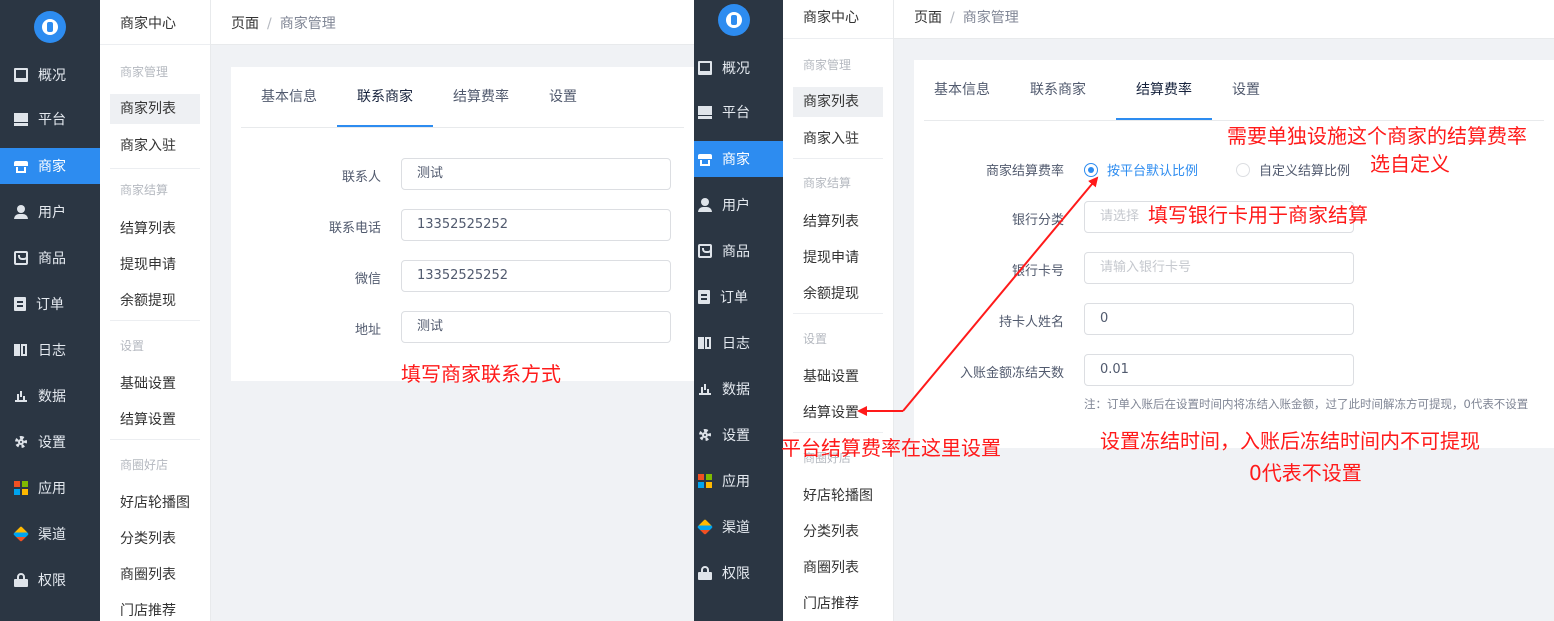 The image size is (1554, 621). What do you see at coordinates (1000, 294) in the screenshot?
I see `arrow-to-rate-radio` at bounding box center [1000, 294].